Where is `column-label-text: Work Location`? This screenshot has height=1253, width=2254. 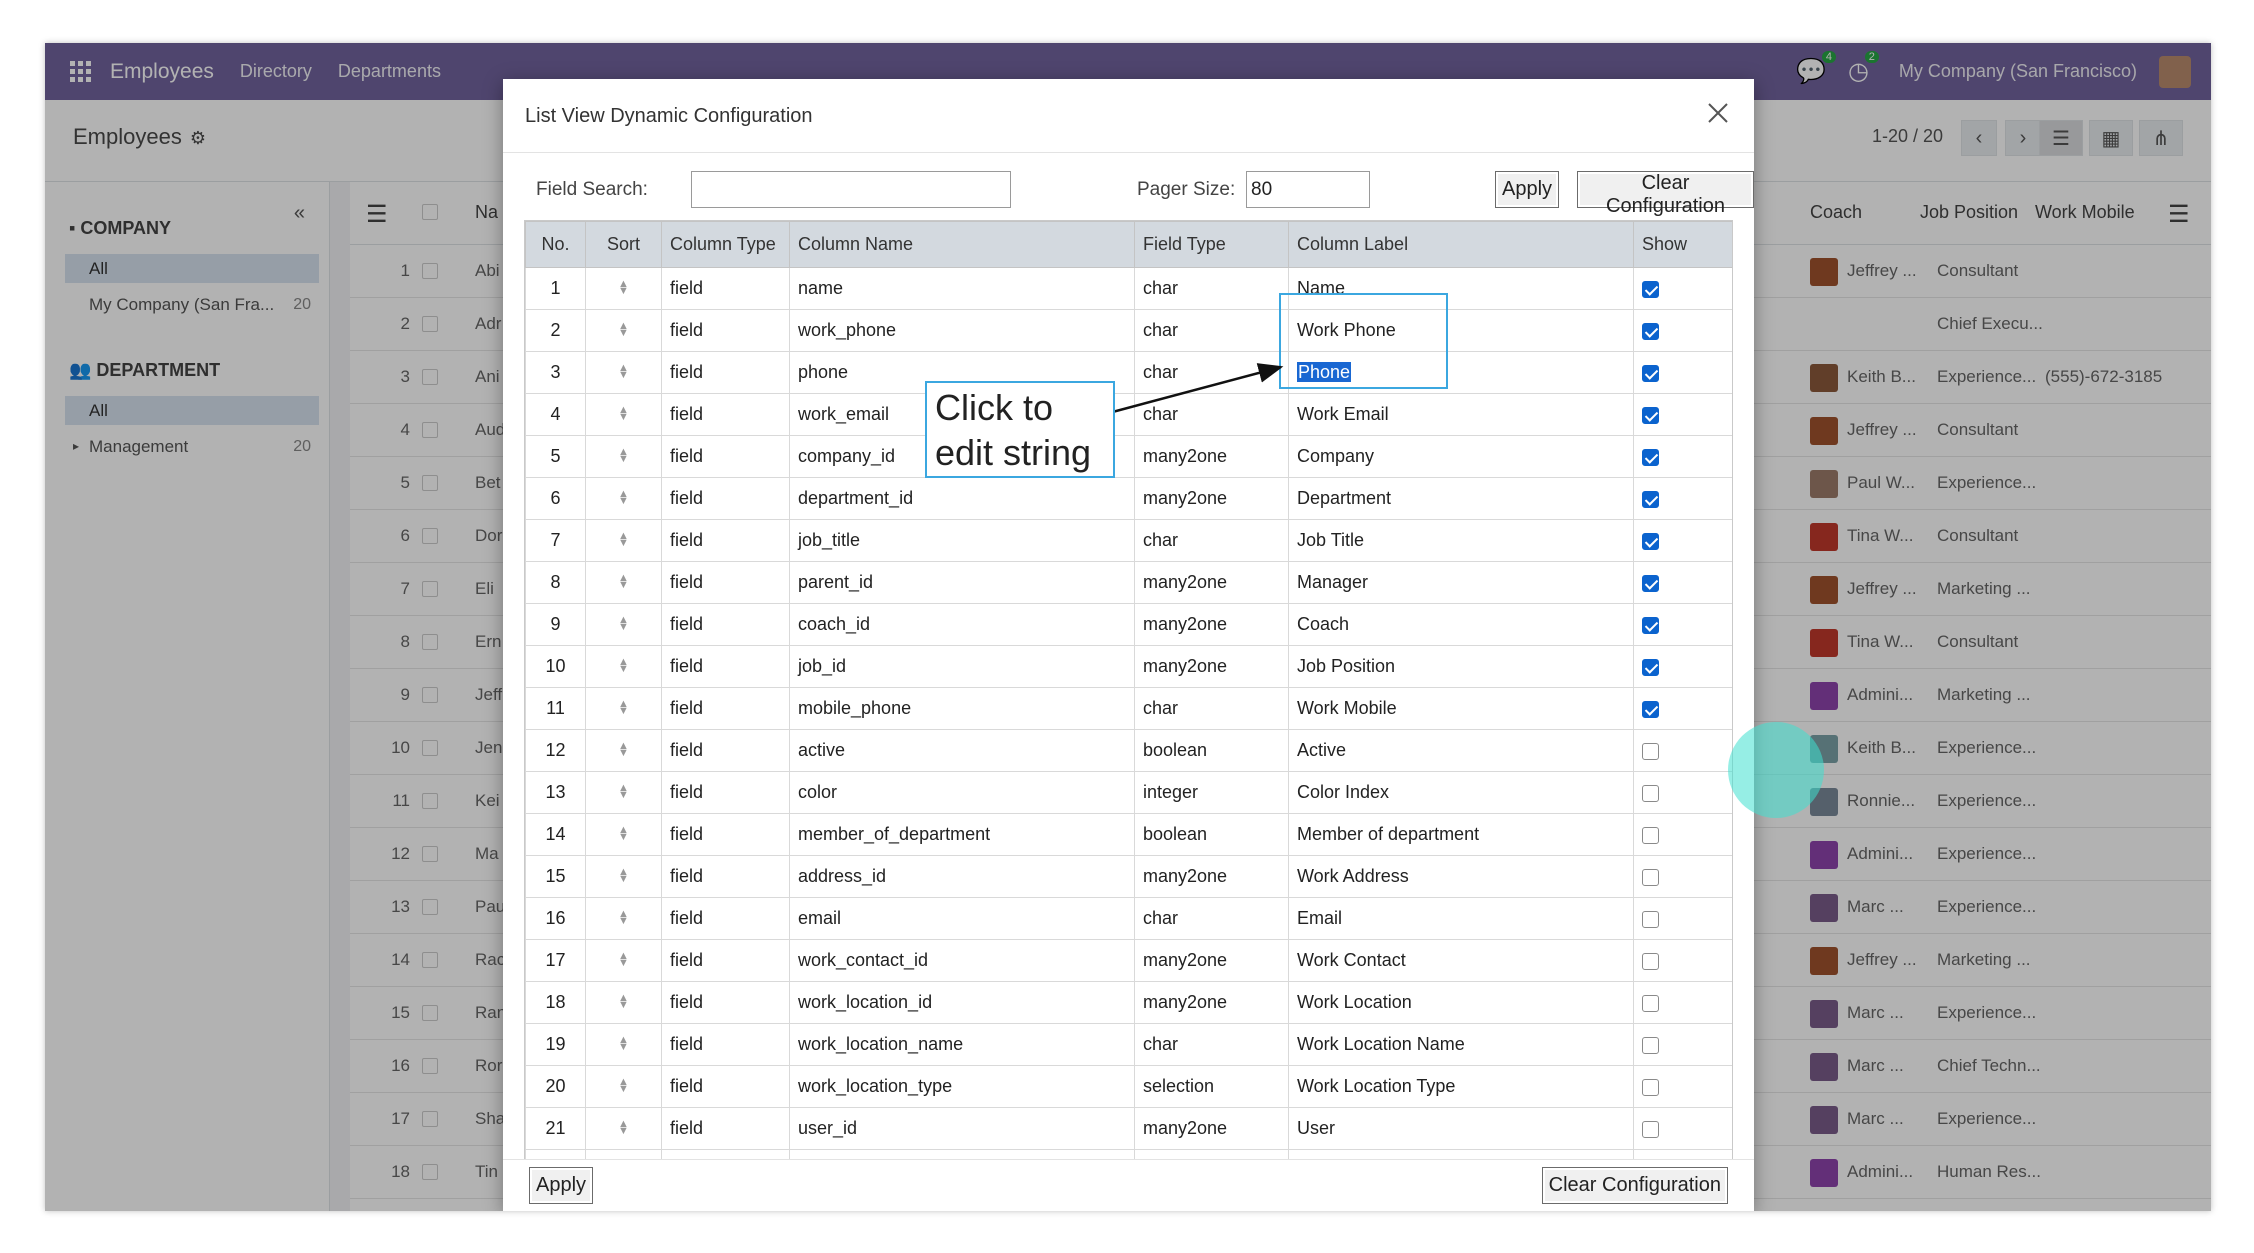
column-label-text: Work Location is located at coordinates (1354, 1002).